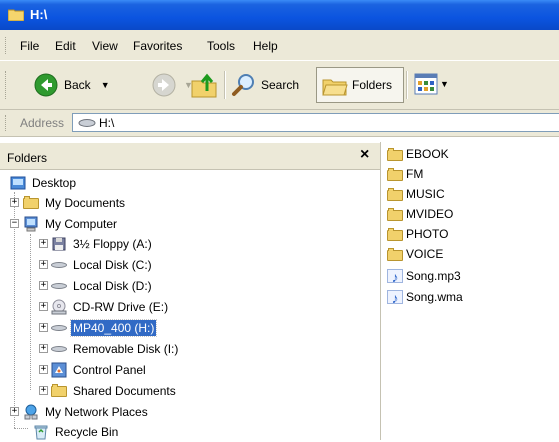 The width and height of the screenshot is (559, 442). Describe the element at coordinates (427, 234) in the screenshot. I see `file-name: PHOTO` at that location.